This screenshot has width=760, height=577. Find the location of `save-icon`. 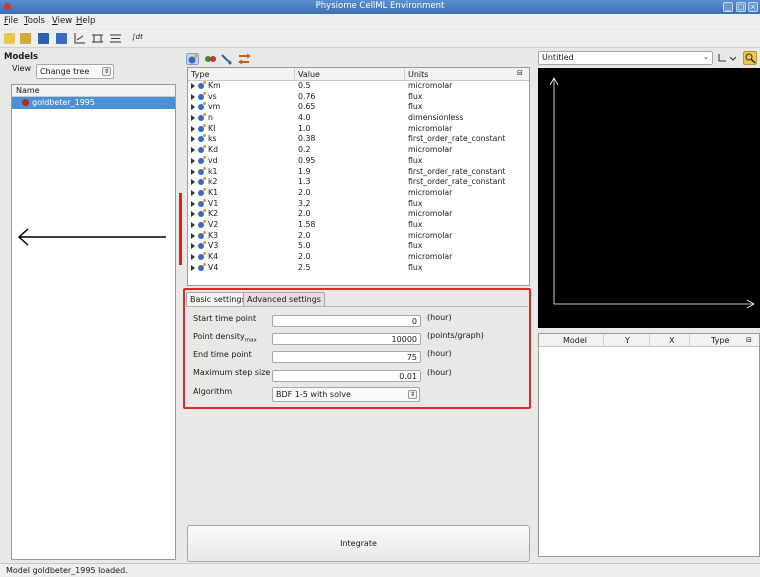

save-icon is located at coordinates (43, 38).